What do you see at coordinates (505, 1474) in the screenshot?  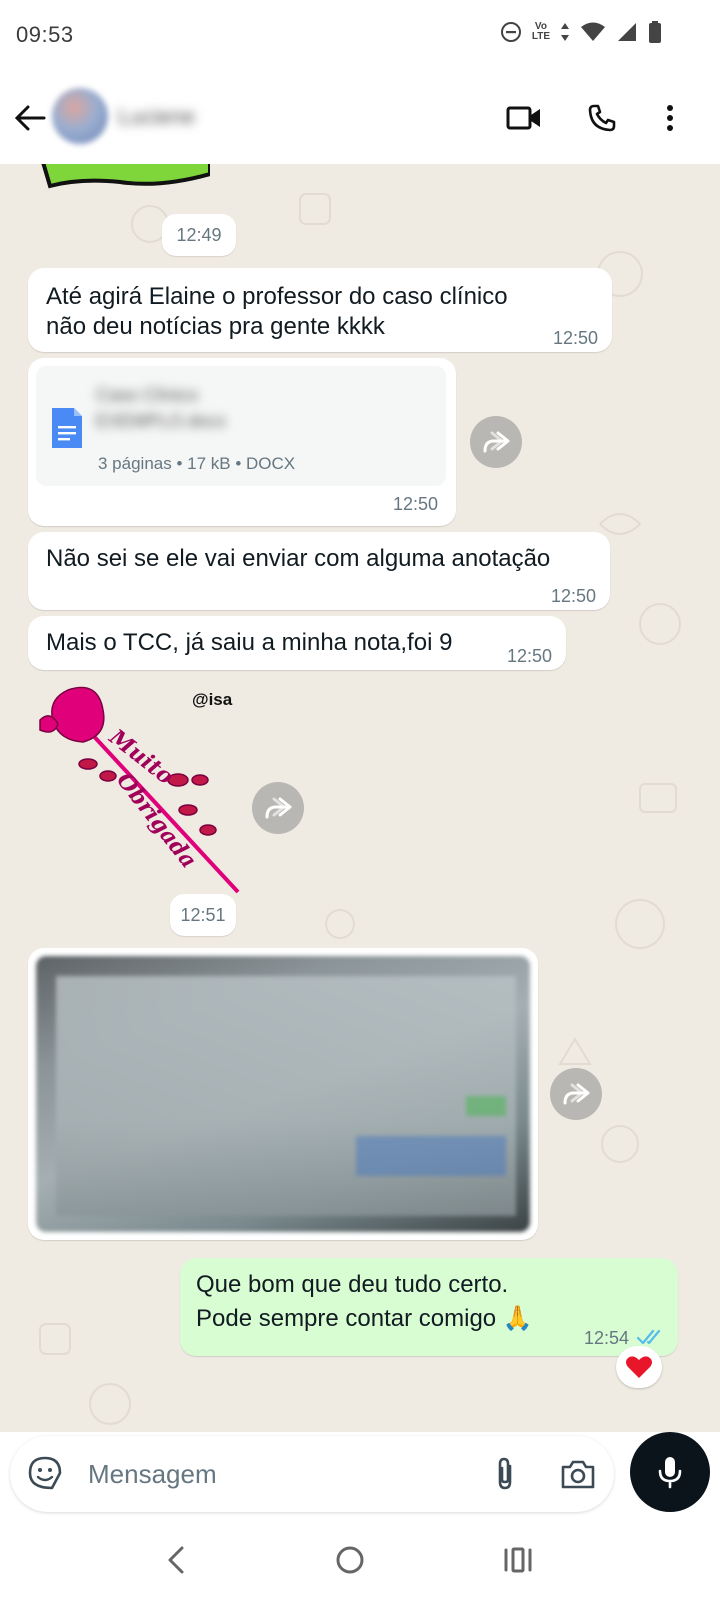 I see `attach-icon` at bounding box center [505, 1474].